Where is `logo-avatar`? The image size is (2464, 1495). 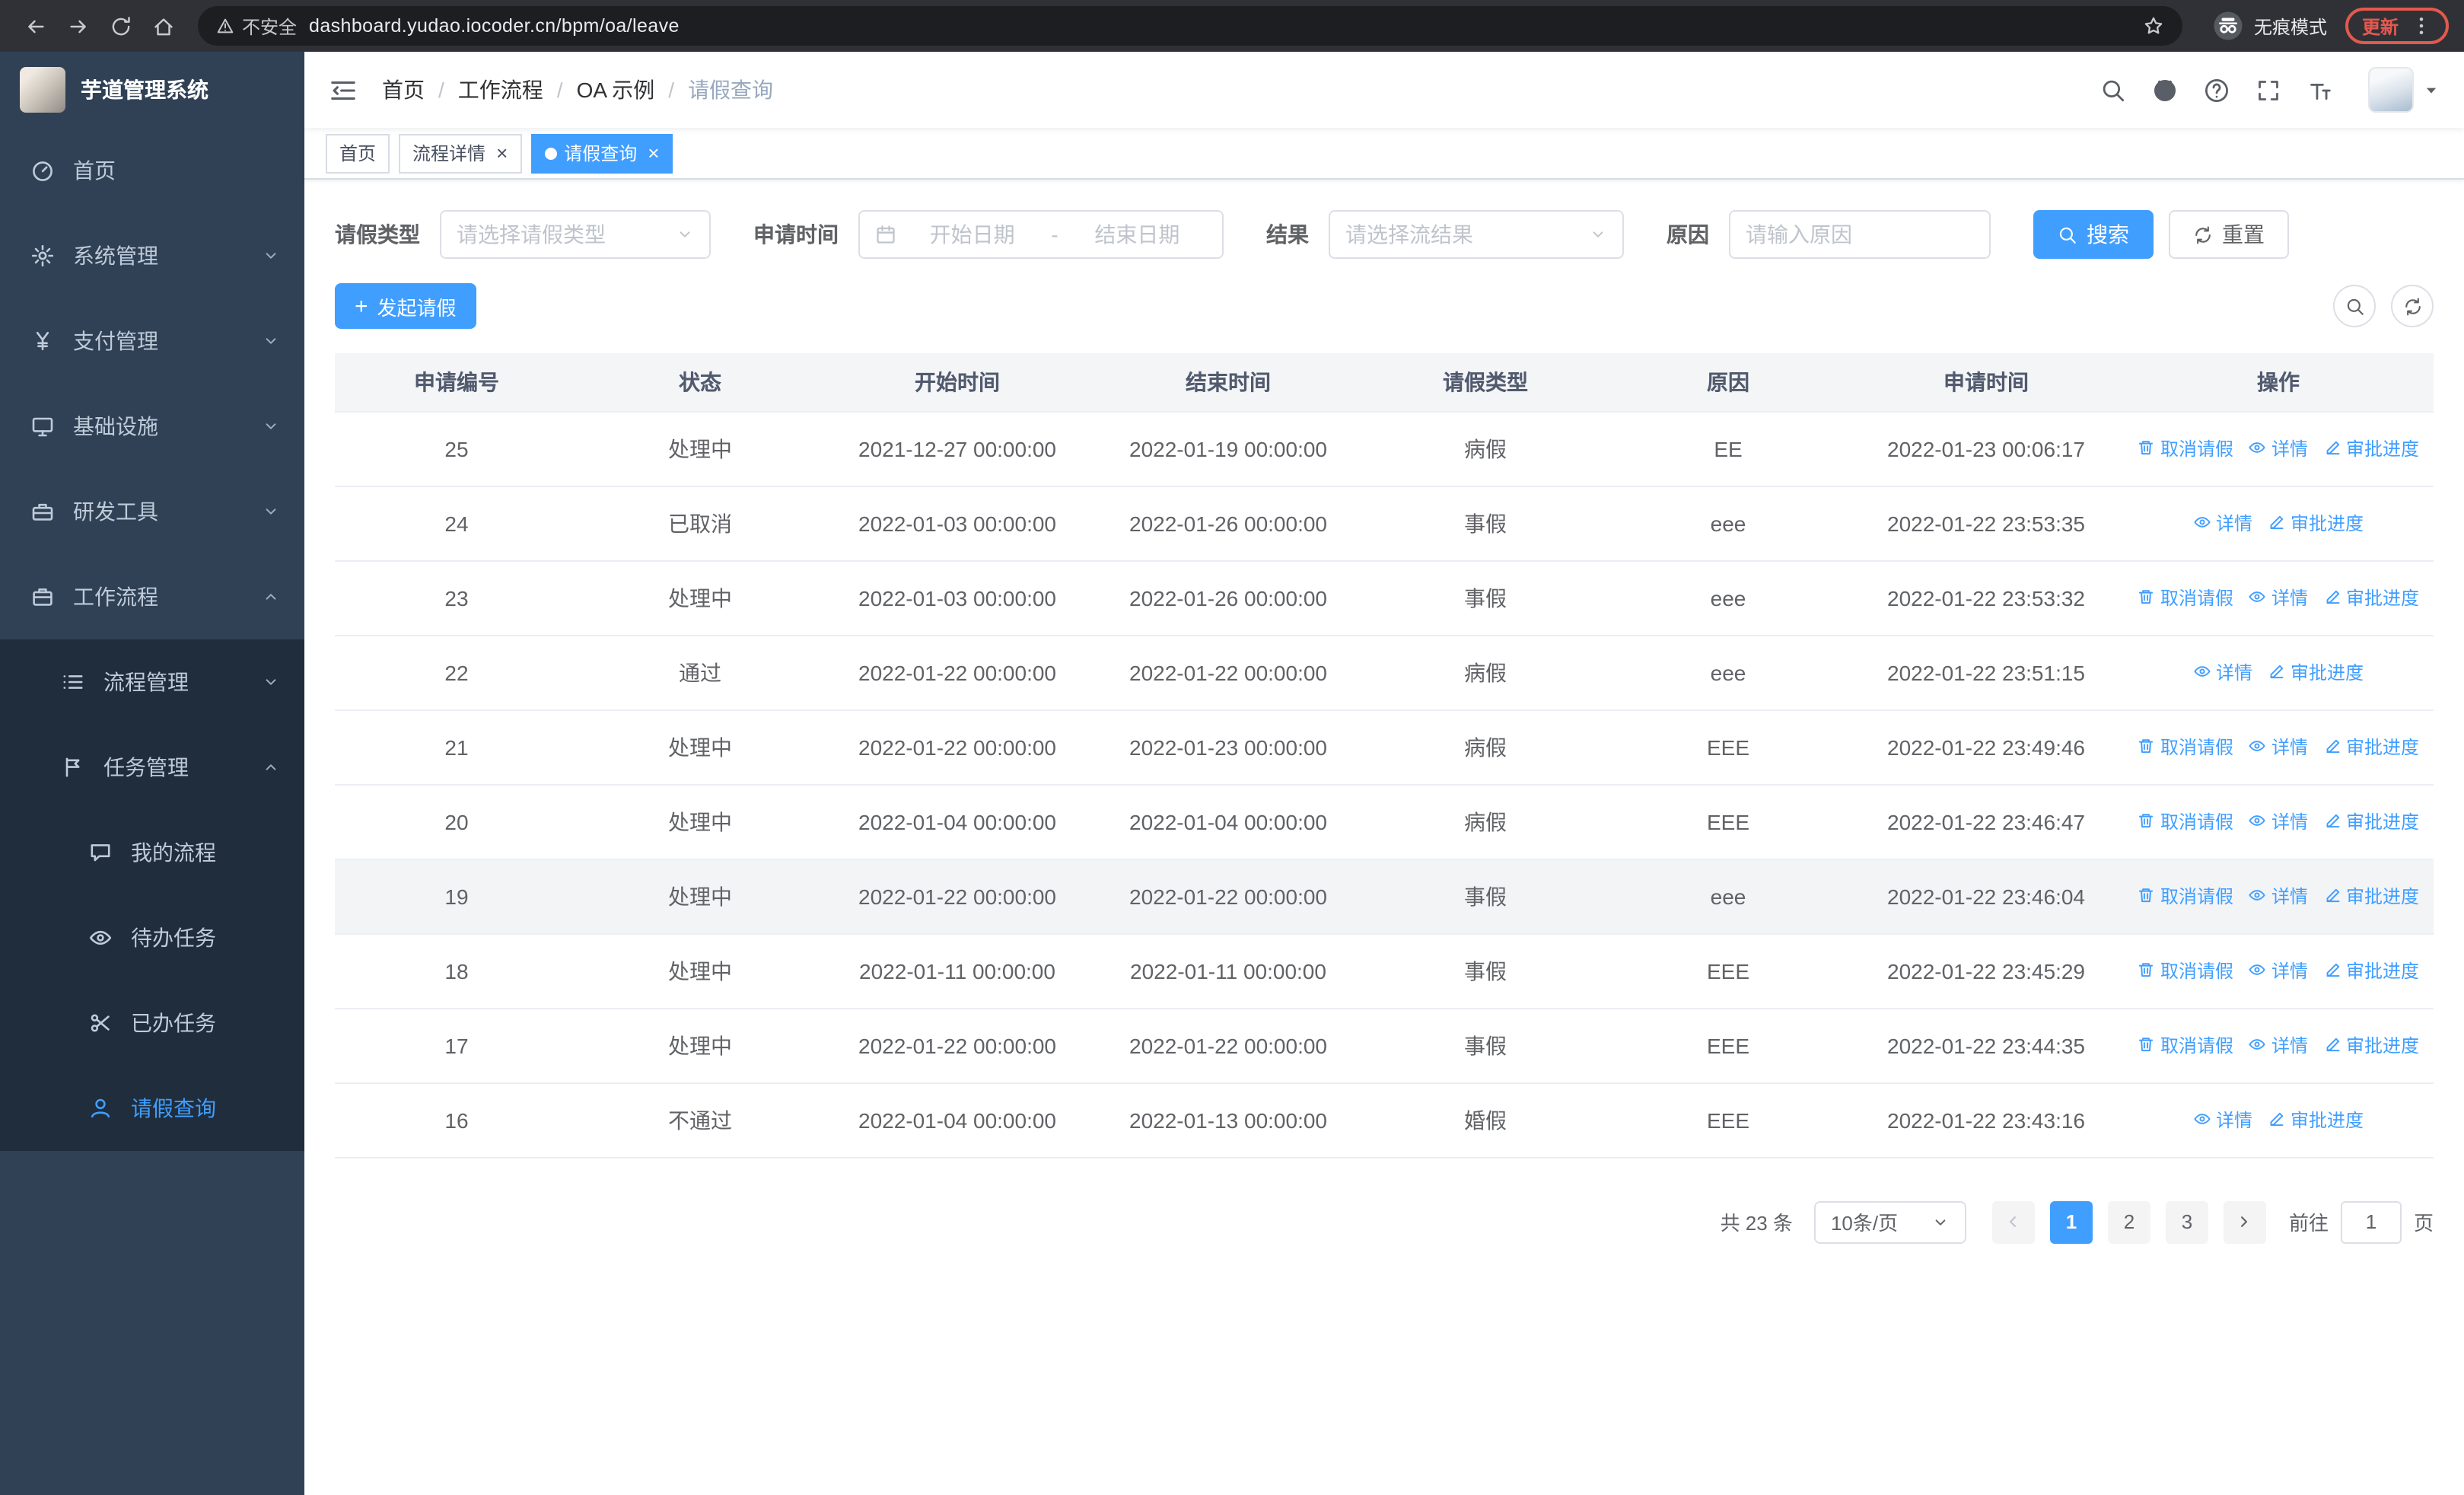 logo-avatar is located at coordinates (42, 90).